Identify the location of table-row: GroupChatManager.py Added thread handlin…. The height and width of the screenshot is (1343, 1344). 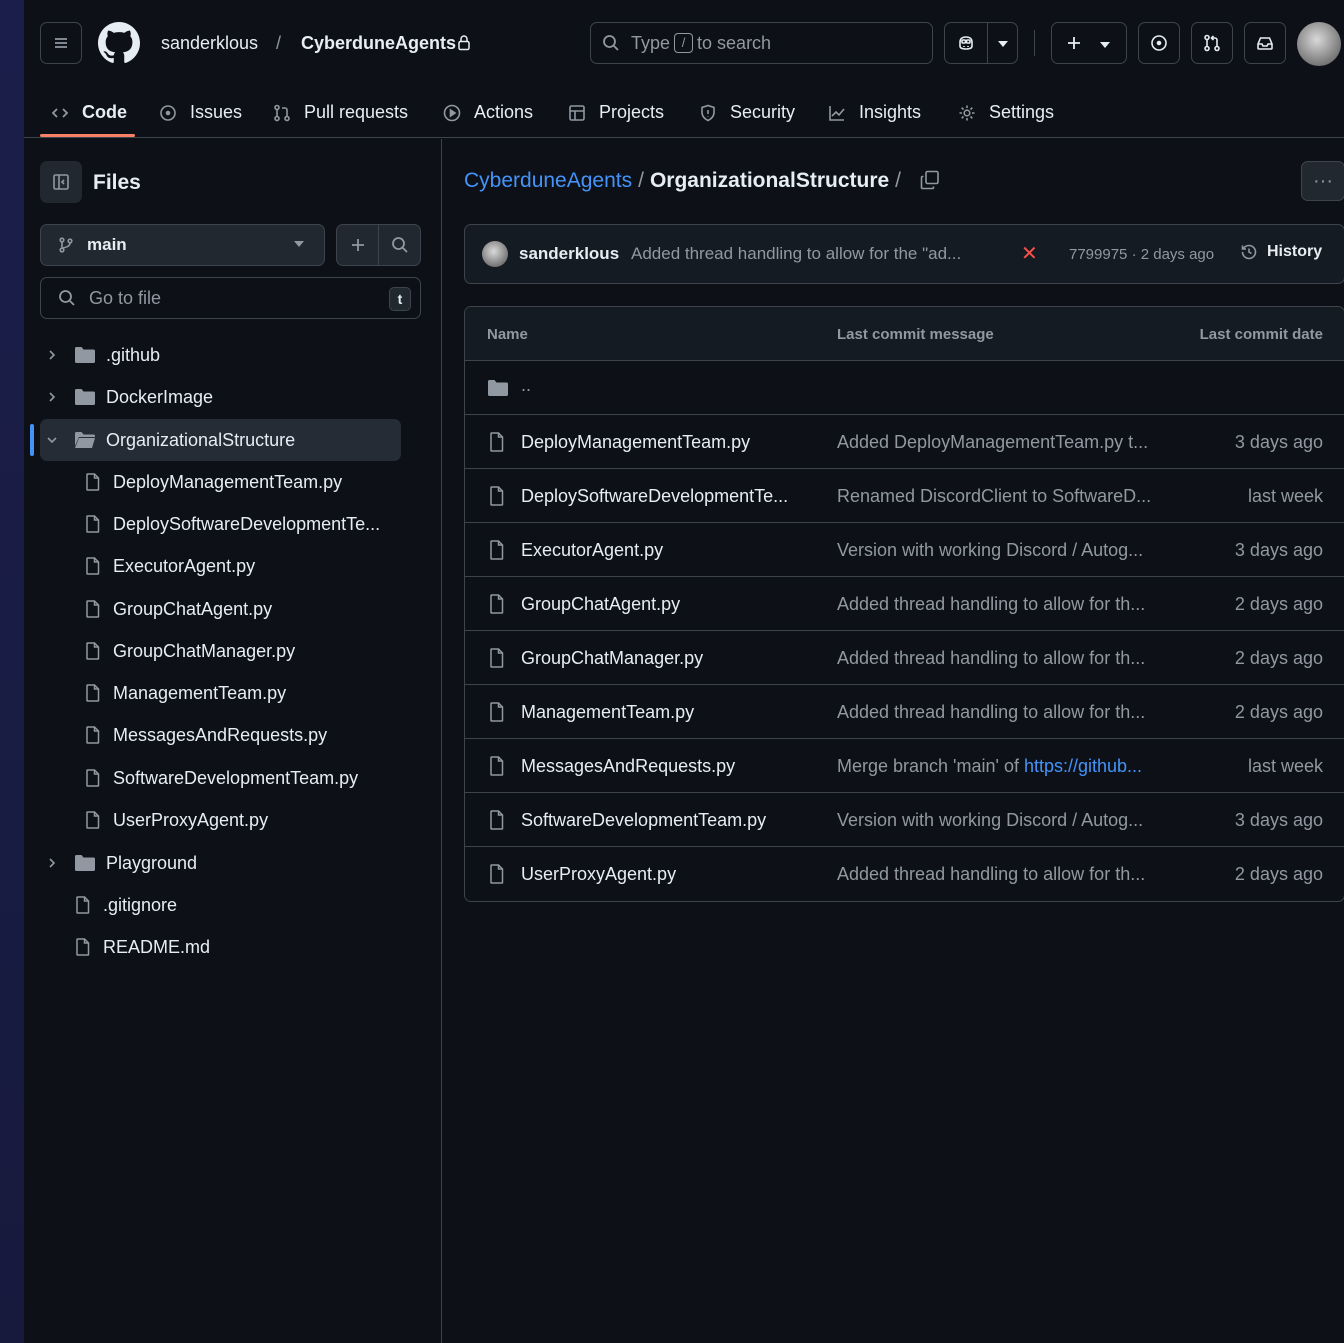
(904, 658).